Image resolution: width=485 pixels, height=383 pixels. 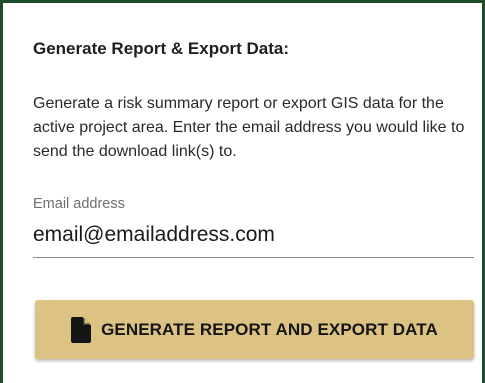 What do you see at coordinates (79, 204) in the screenshot?
I see `email-field-label: Email address` at bounding box center [79, 204].